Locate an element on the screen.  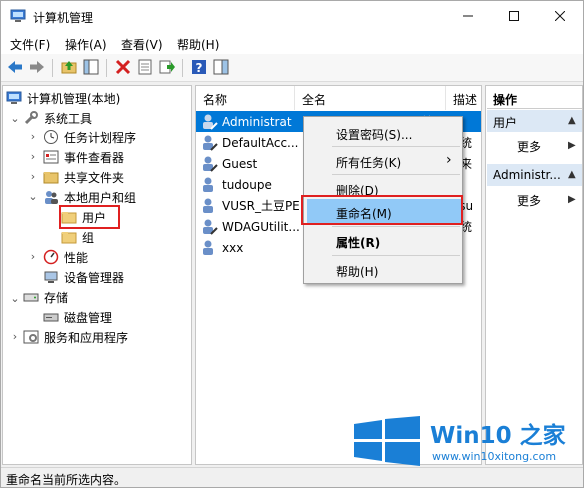
tree-item-task-scheduler: 任务计划程序 is located at coordinates (89, 137).